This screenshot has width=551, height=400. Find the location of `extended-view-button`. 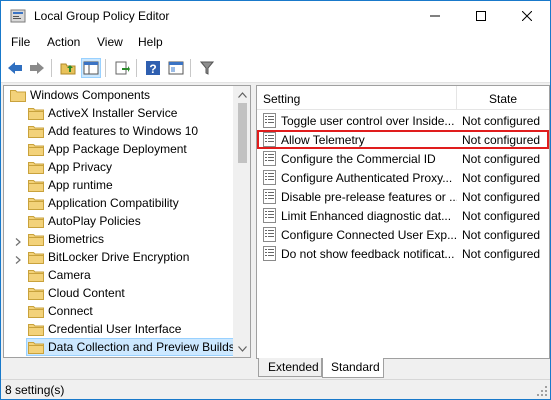

extended-view-button is located at coordinates (176, 68).